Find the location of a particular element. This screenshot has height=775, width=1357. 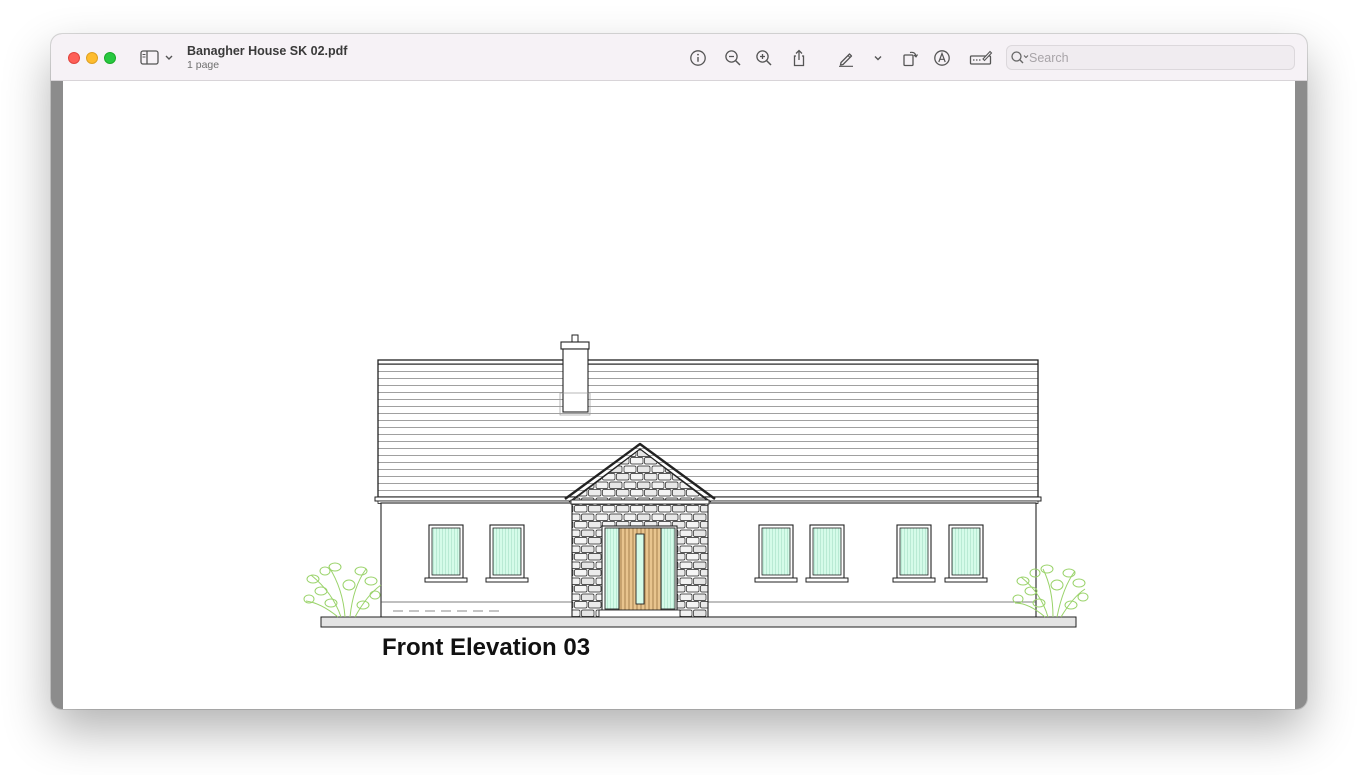

zoom-out-icon is located at coordinates (733, 58).